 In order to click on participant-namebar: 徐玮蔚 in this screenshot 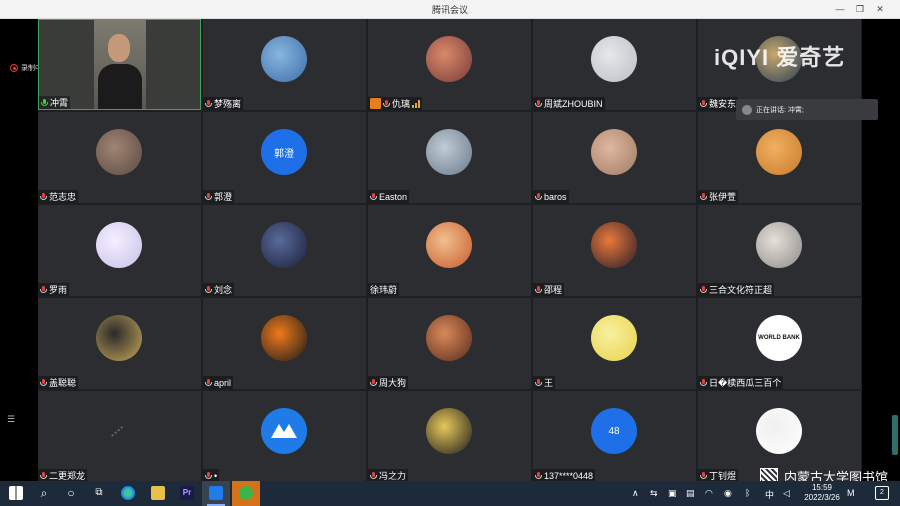, I will do `click(384, 289)`.